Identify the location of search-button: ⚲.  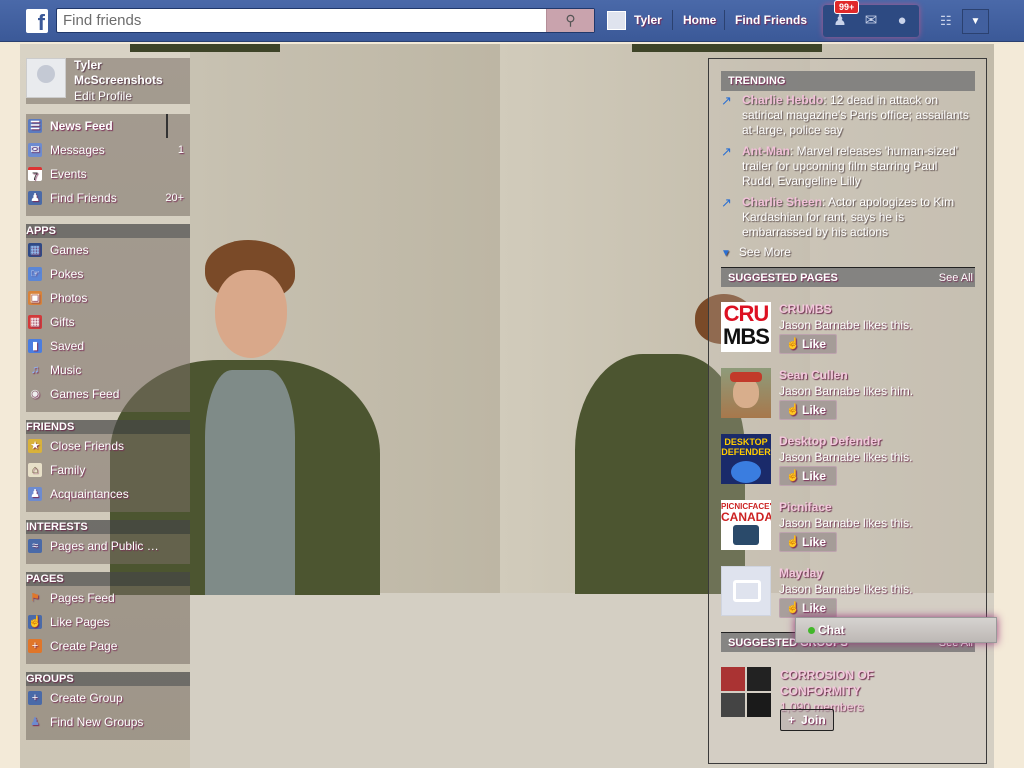
(570, 20).